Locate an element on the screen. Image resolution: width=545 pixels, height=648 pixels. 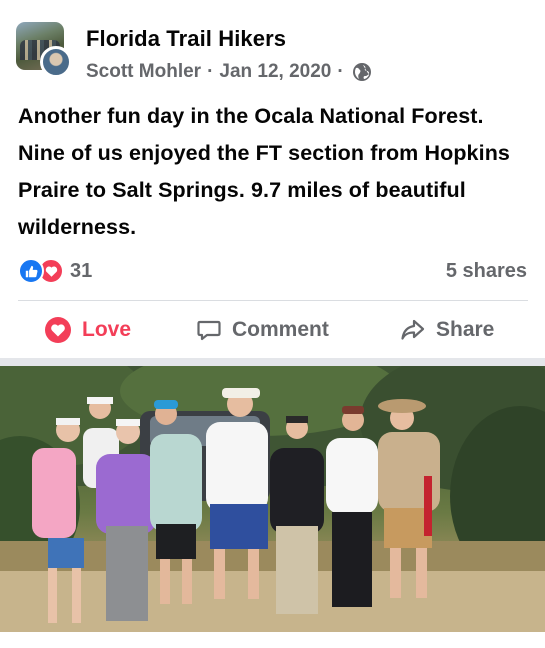
like-reaction-icon is located at coordinates (31, 271).